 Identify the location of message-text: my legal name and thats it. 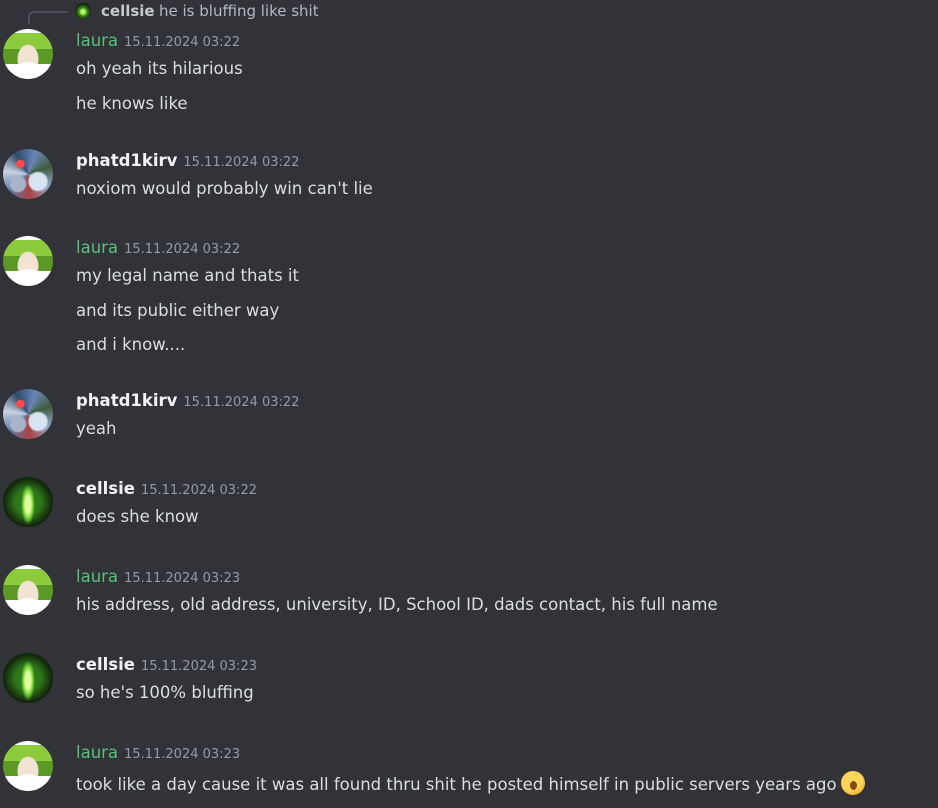
(187, 275).